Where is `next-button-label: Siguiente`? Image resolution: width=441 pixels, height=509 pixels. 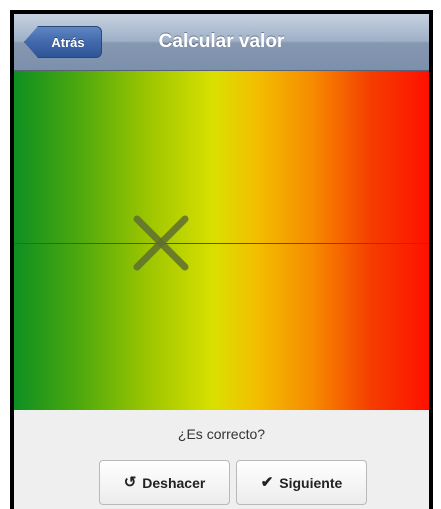 next-button-label: Siguiente is located at coordinates (311, 482).